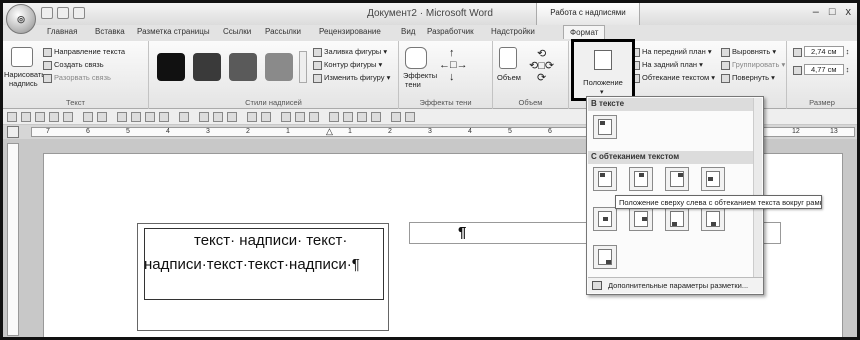 This screenshot has height=340, width=860. Describe the element at coordinates (232, 117) in the screenshot. I see `drawing-icon` at that location.